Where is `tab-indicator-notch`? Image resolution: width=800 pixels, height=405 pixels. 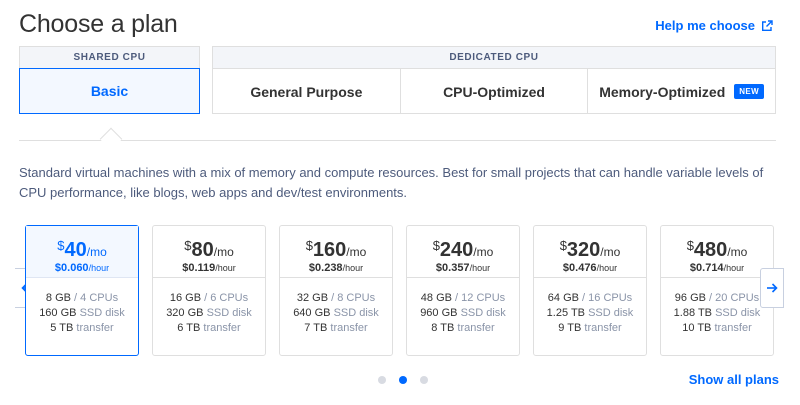 tab-indicator-notch is located at coordinates (111, 139).